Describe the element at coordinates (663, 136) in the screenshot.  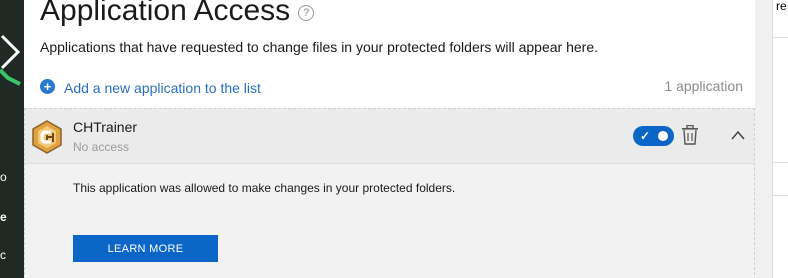
I see `toggle-knob` at that location.